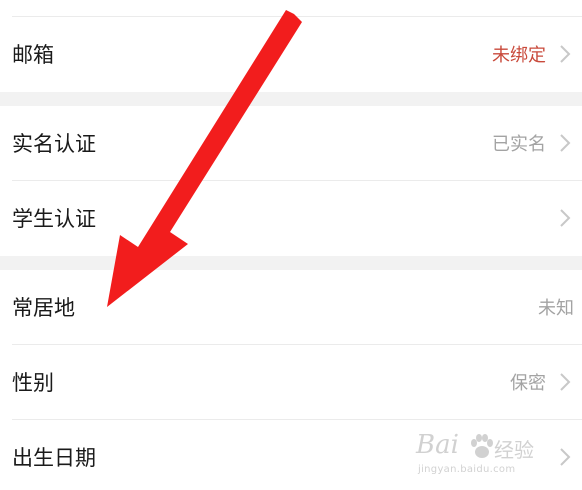 This screenshot has width=582, height=490. What do you see at coordinates (514, 450) in the screenshot?
I see `watermark-jingyan: 经验` at bounding box center [514, 450].